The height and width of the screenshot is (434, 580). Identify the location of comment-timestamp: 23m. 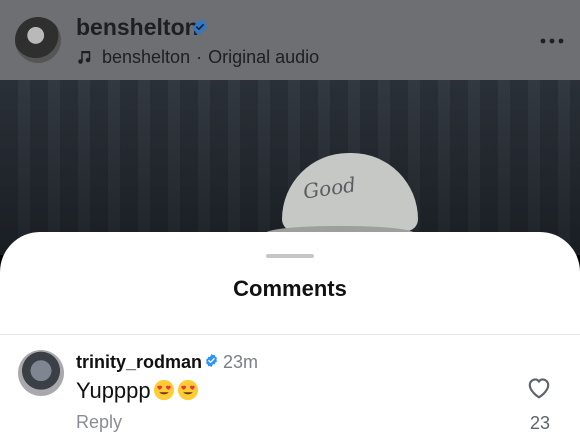
(241, 362).